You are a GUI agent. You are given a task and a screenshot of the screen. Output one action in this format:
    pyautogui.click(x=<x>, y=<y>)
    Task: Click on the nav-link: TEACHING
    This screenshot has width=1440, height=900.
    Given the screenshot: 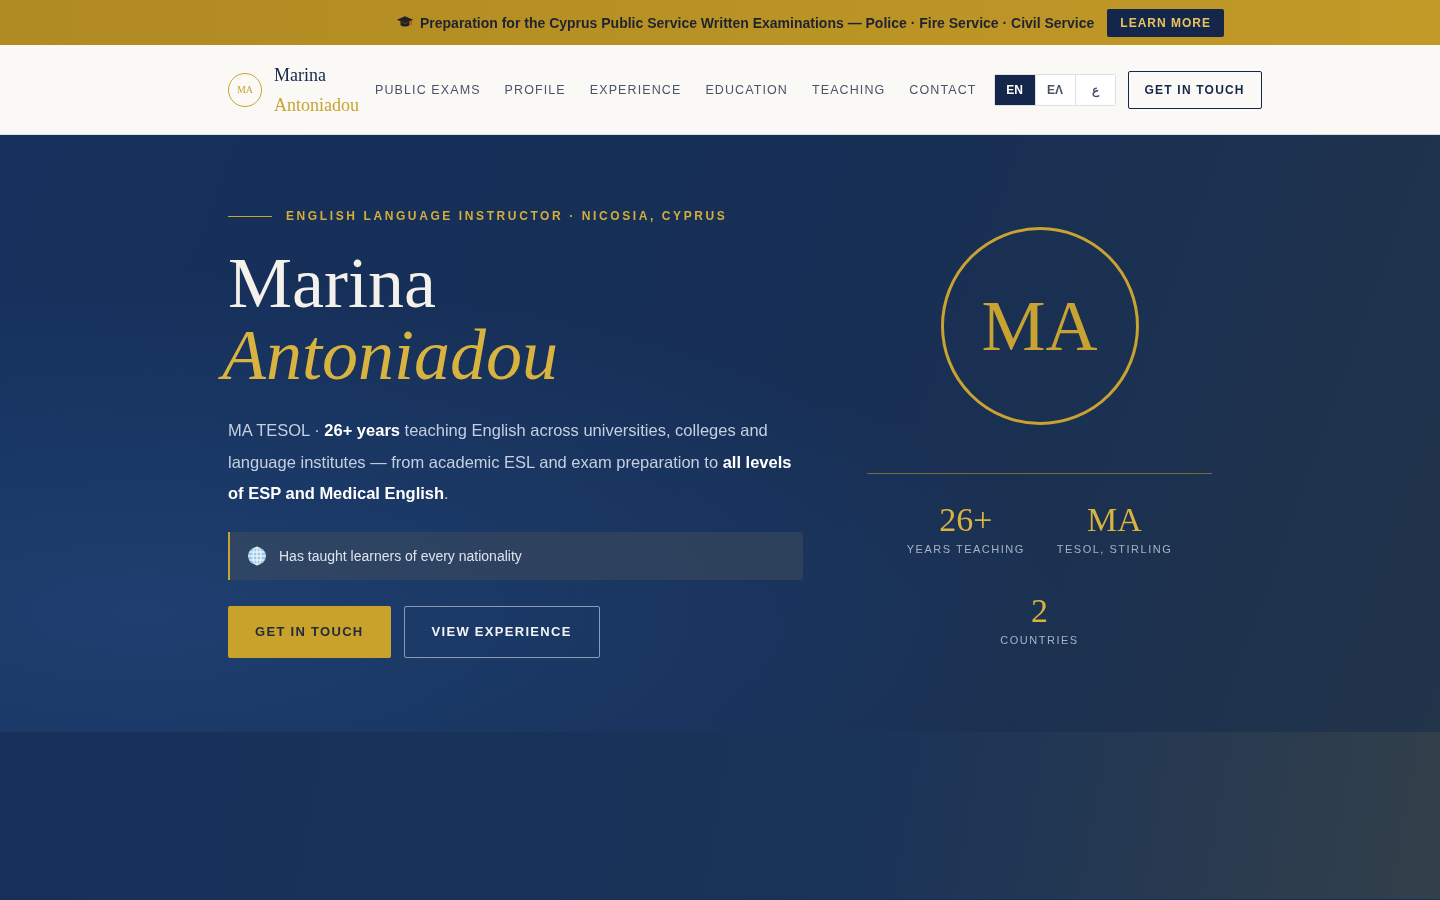 What is the action you would take?
    pyautogui.click(x=848, y=89)
    